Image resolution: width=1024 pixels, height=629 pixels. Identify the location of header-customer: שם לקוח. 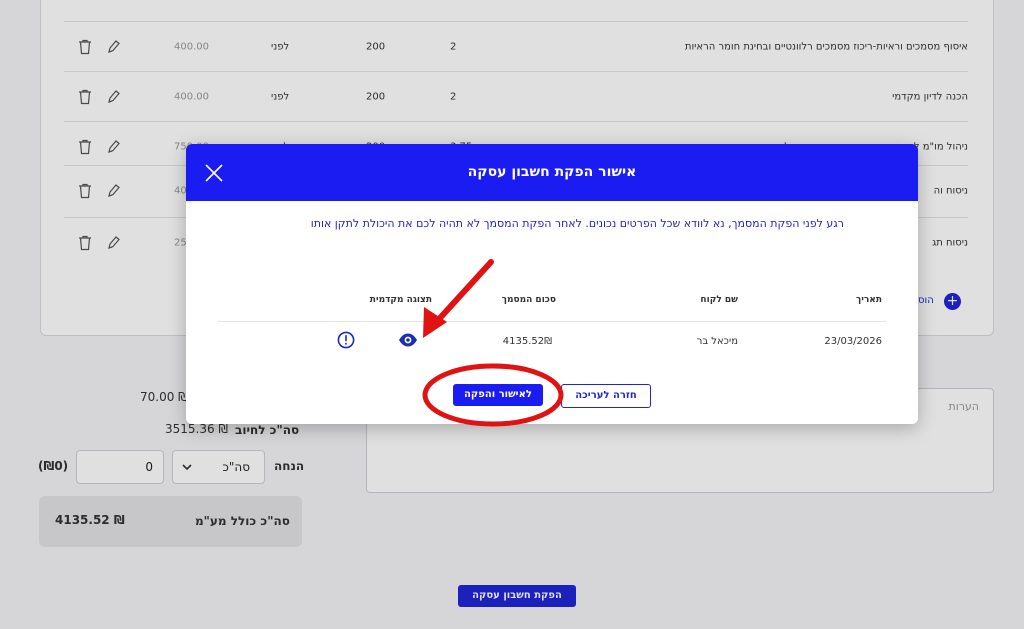
(719, 300).